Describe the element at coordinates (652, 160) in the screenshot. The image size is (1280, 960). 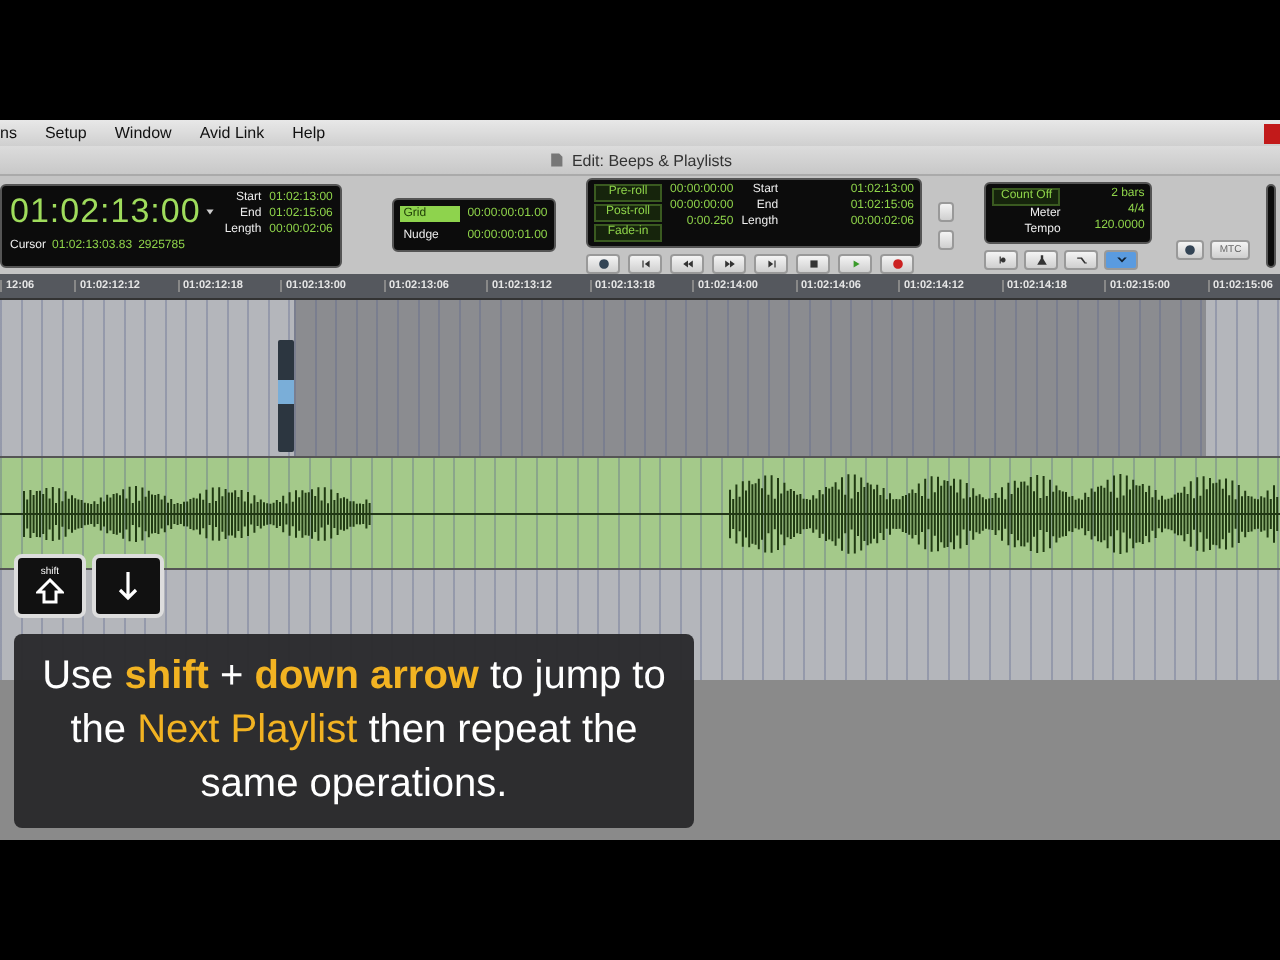
I see `window-title: Edit: Beeps & Playlists` at that location.